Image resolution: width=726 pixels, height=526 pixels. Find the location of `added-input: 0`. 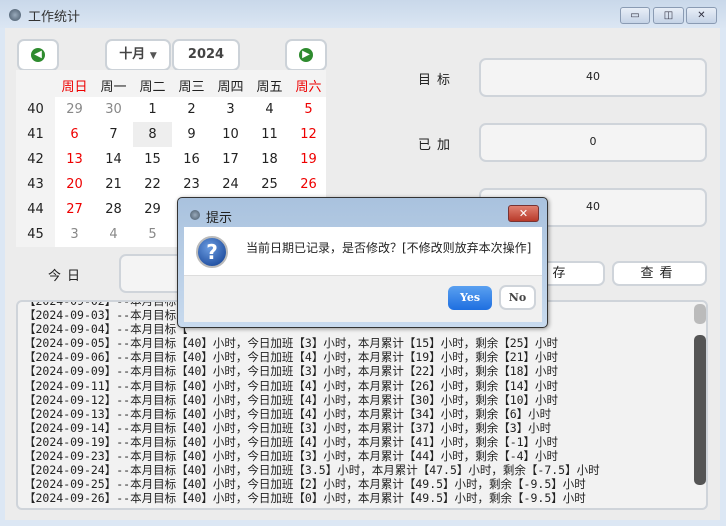

added-input: 0 is located at coordinates (593, 142).